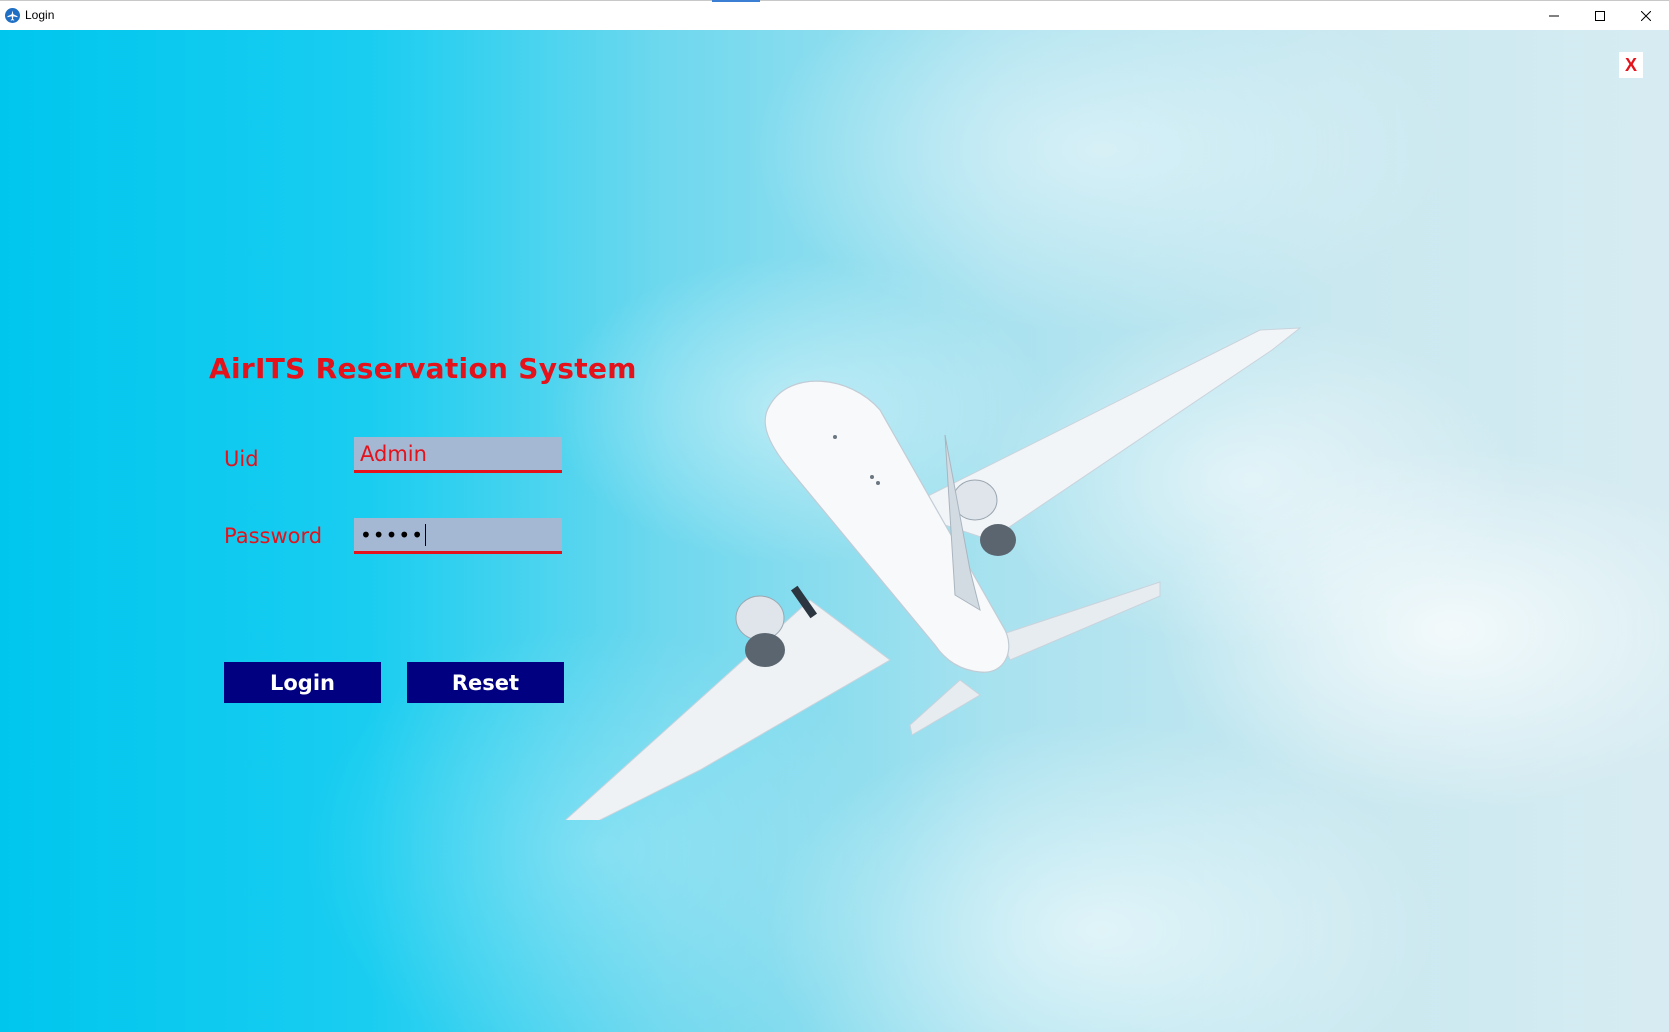 This screenshot has width=1669, height=1032. I want to click on password-input: •••••, so click(458, 536).